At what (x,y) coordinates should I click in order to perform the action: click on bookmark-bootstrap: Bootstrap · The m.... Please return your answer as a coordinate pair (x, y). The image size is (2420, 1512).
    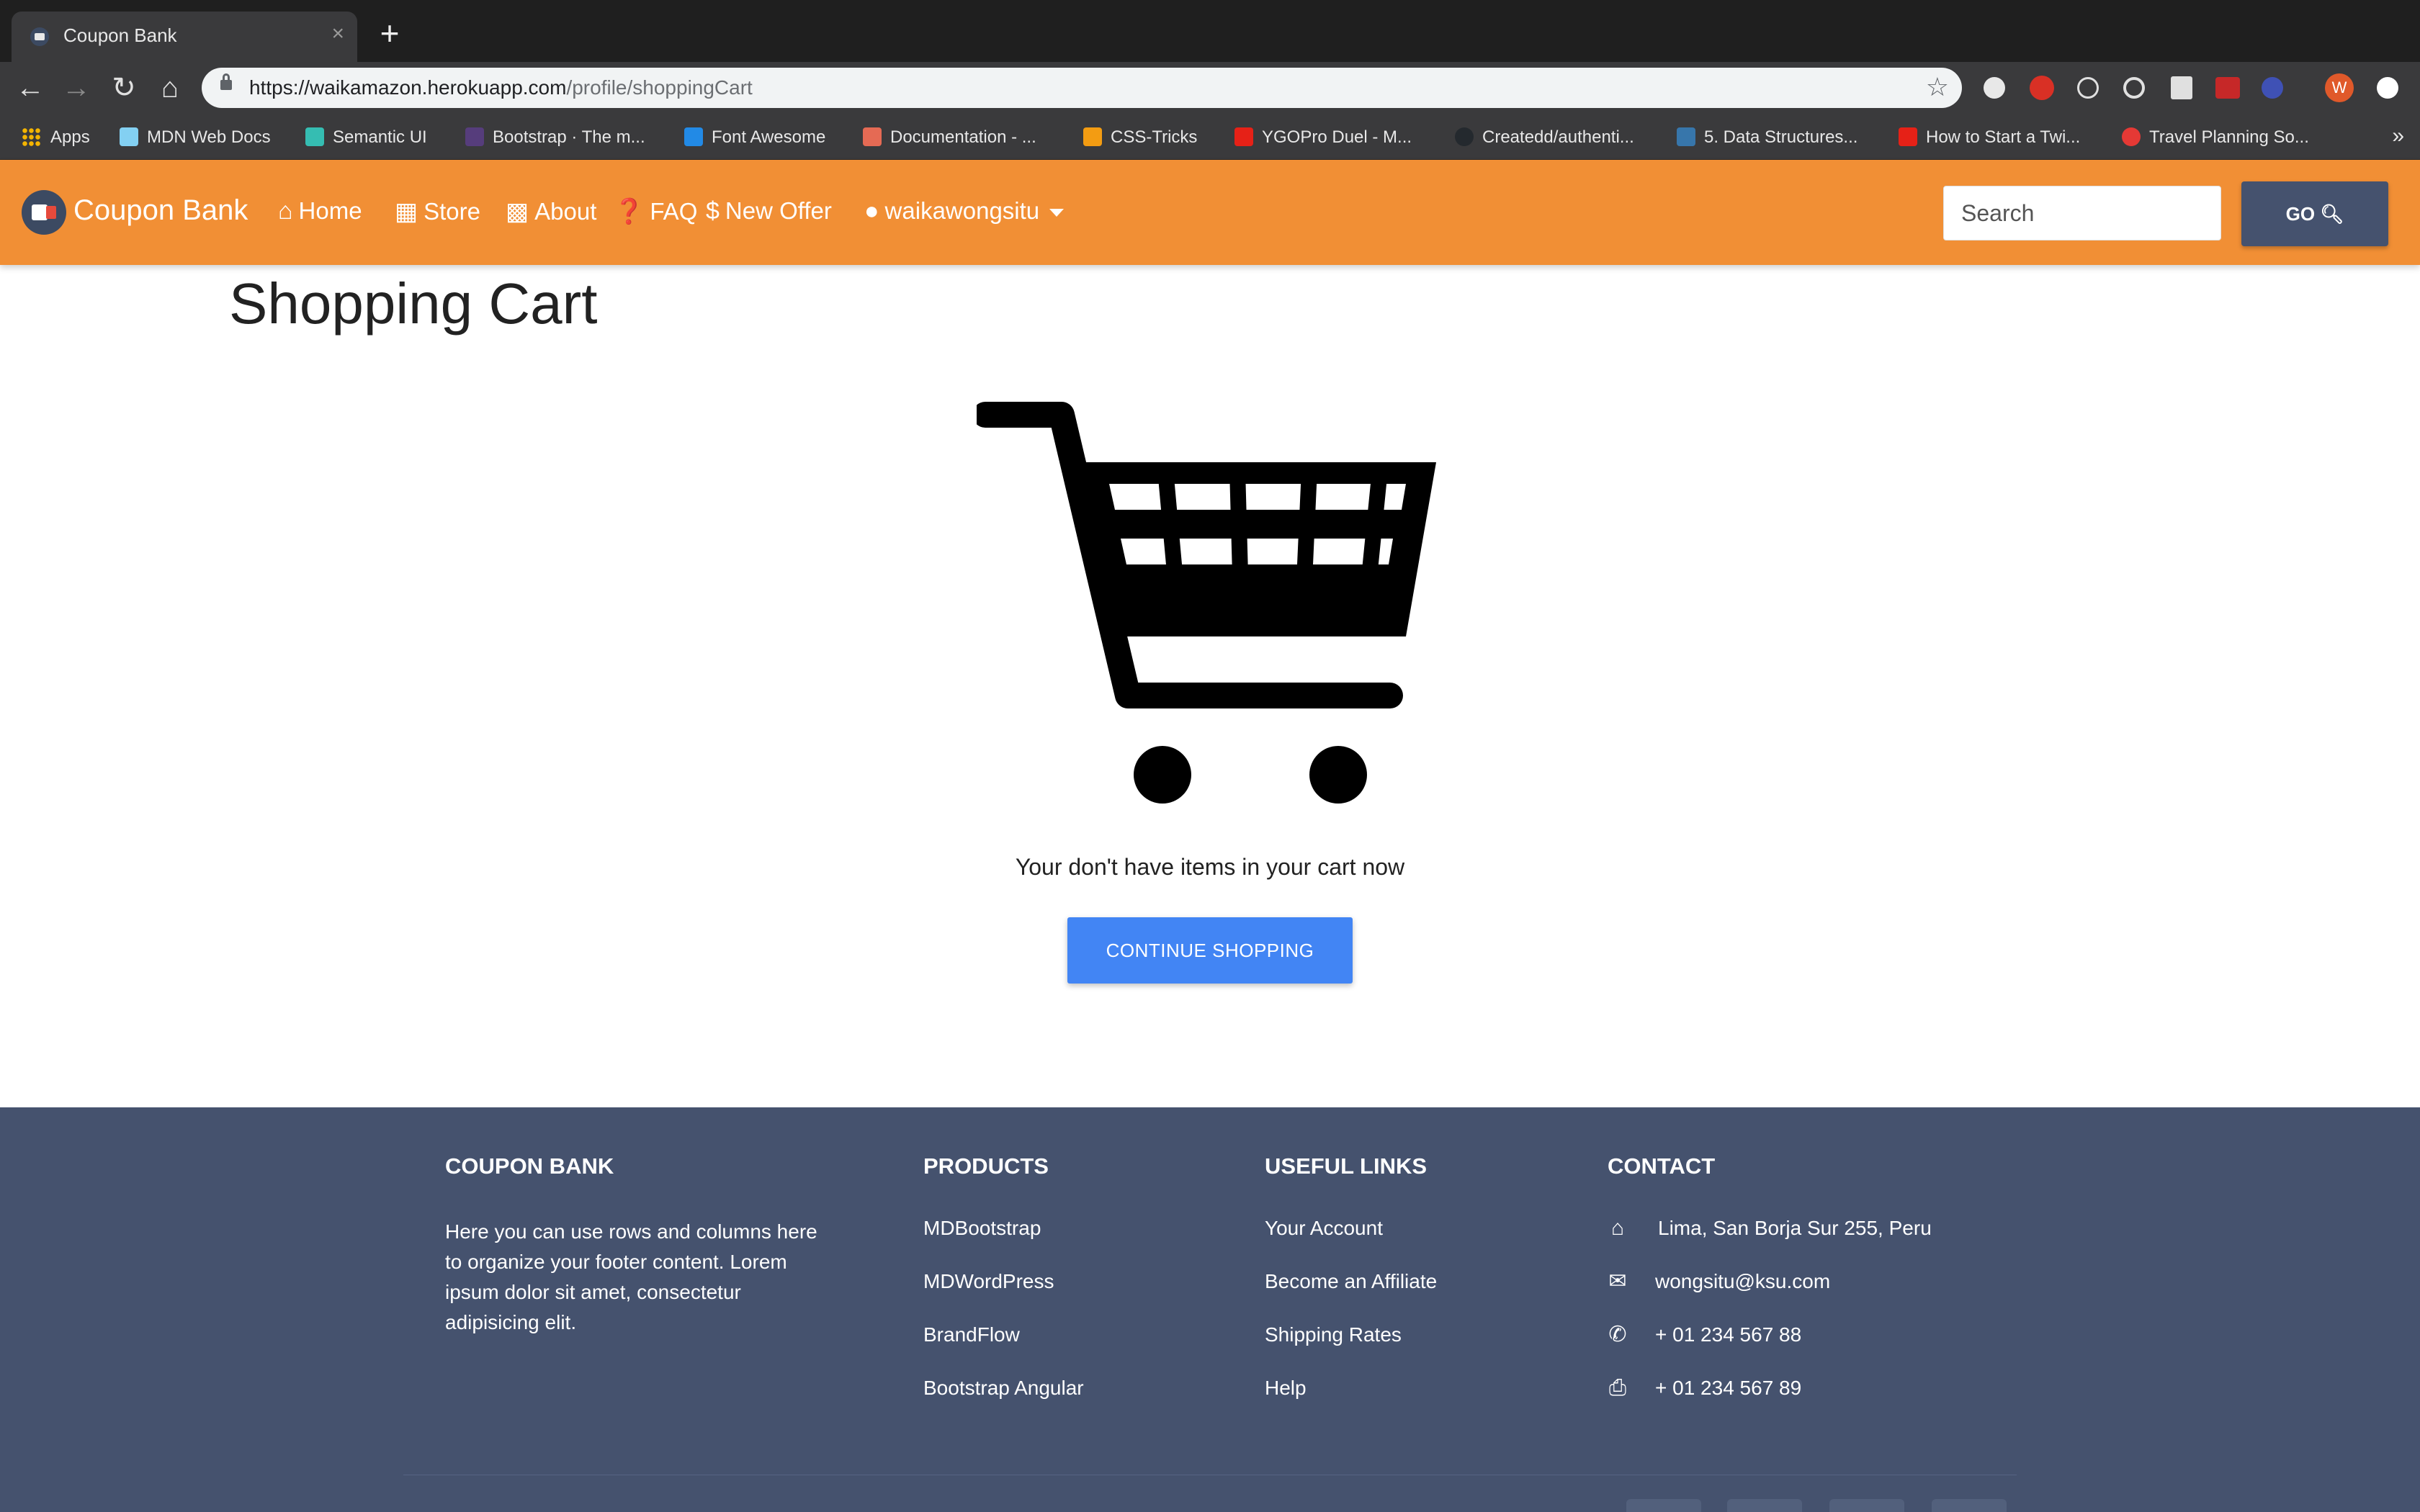
    Looking at the image, I should click on (555, 137).